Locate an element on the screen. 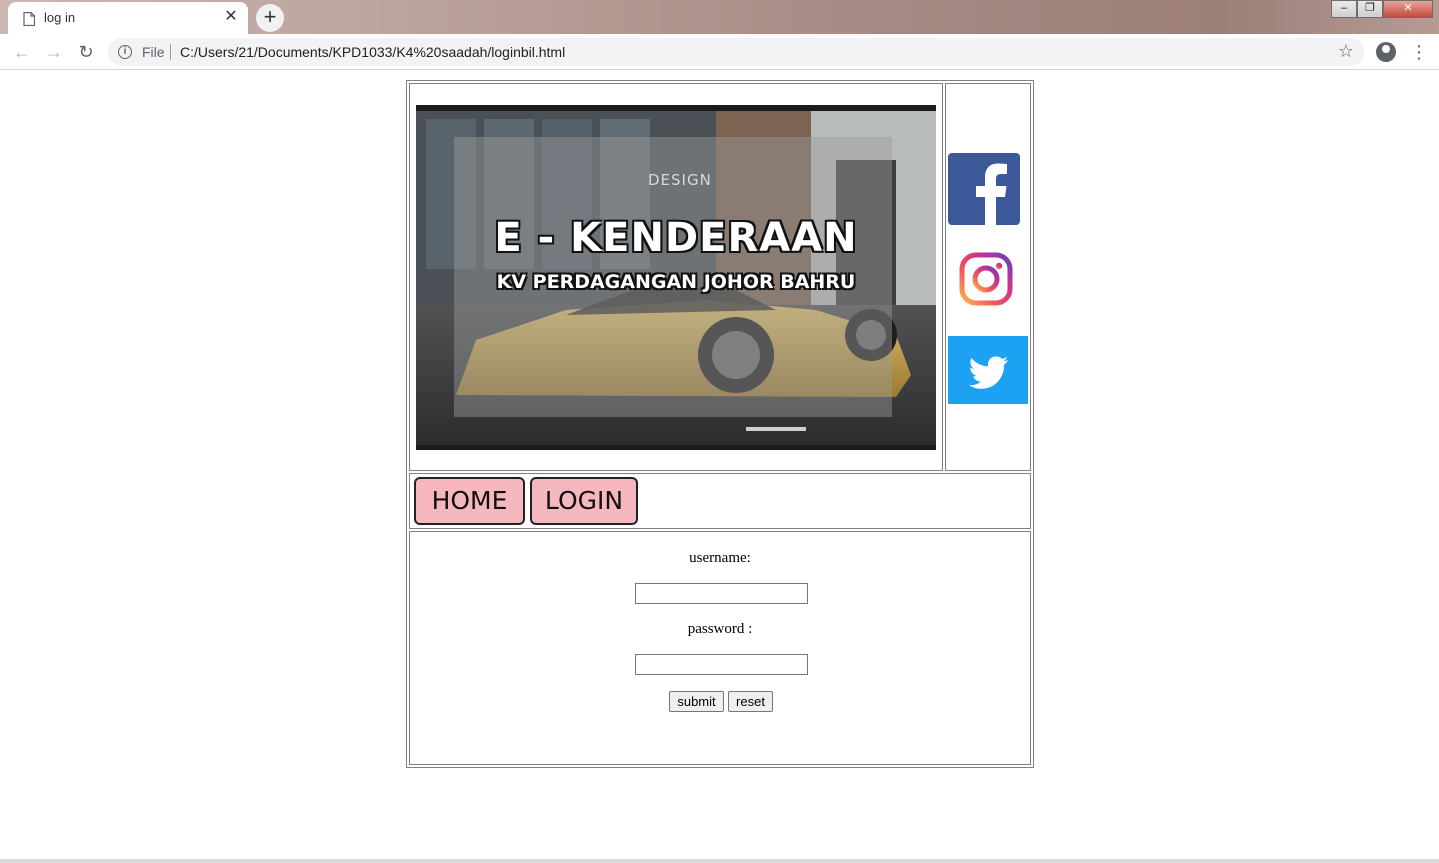 This screenshot has height=863, width=1439. taskbar-edge is located at coordinates (719, 861).